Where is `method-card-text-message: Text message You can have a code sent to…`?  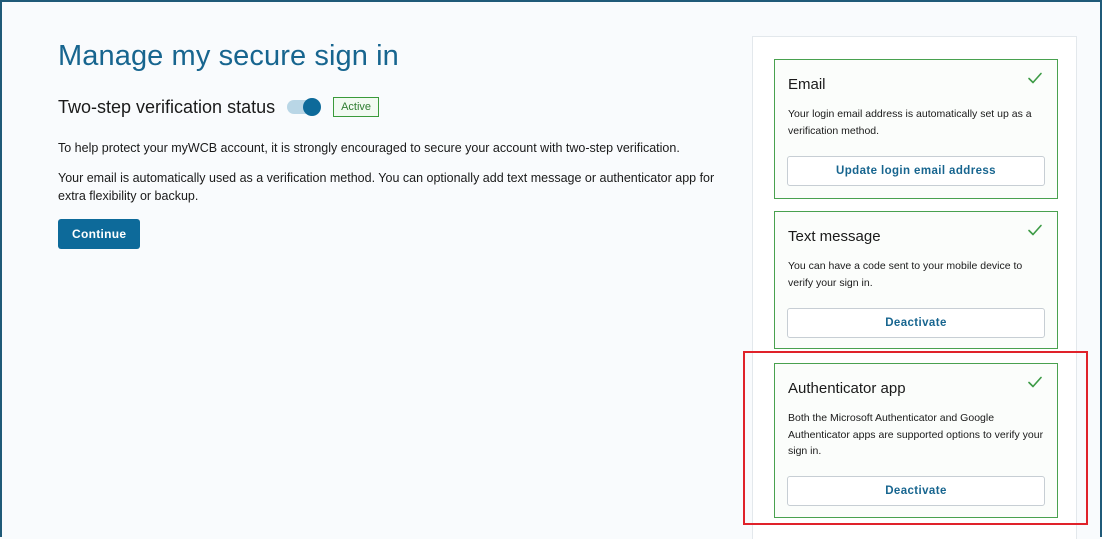 method-card-text-message: Text message You can have a code sent to… is located at coordinates (916, 280).